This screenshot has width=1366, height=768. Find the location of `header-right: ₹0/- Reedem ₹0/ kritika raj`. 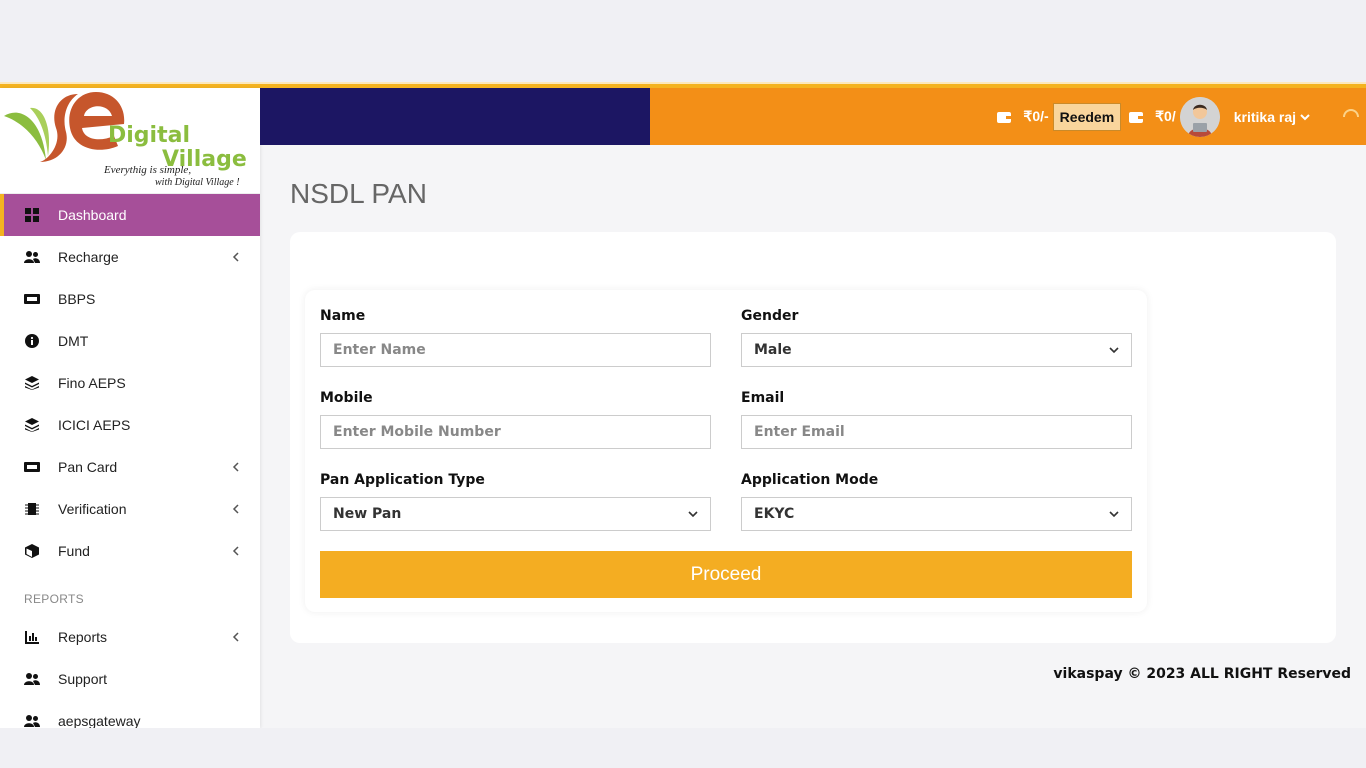

header-right: ₹0/- Reedem ₹0/ kritika raj is located at coordinates (1008, 116).